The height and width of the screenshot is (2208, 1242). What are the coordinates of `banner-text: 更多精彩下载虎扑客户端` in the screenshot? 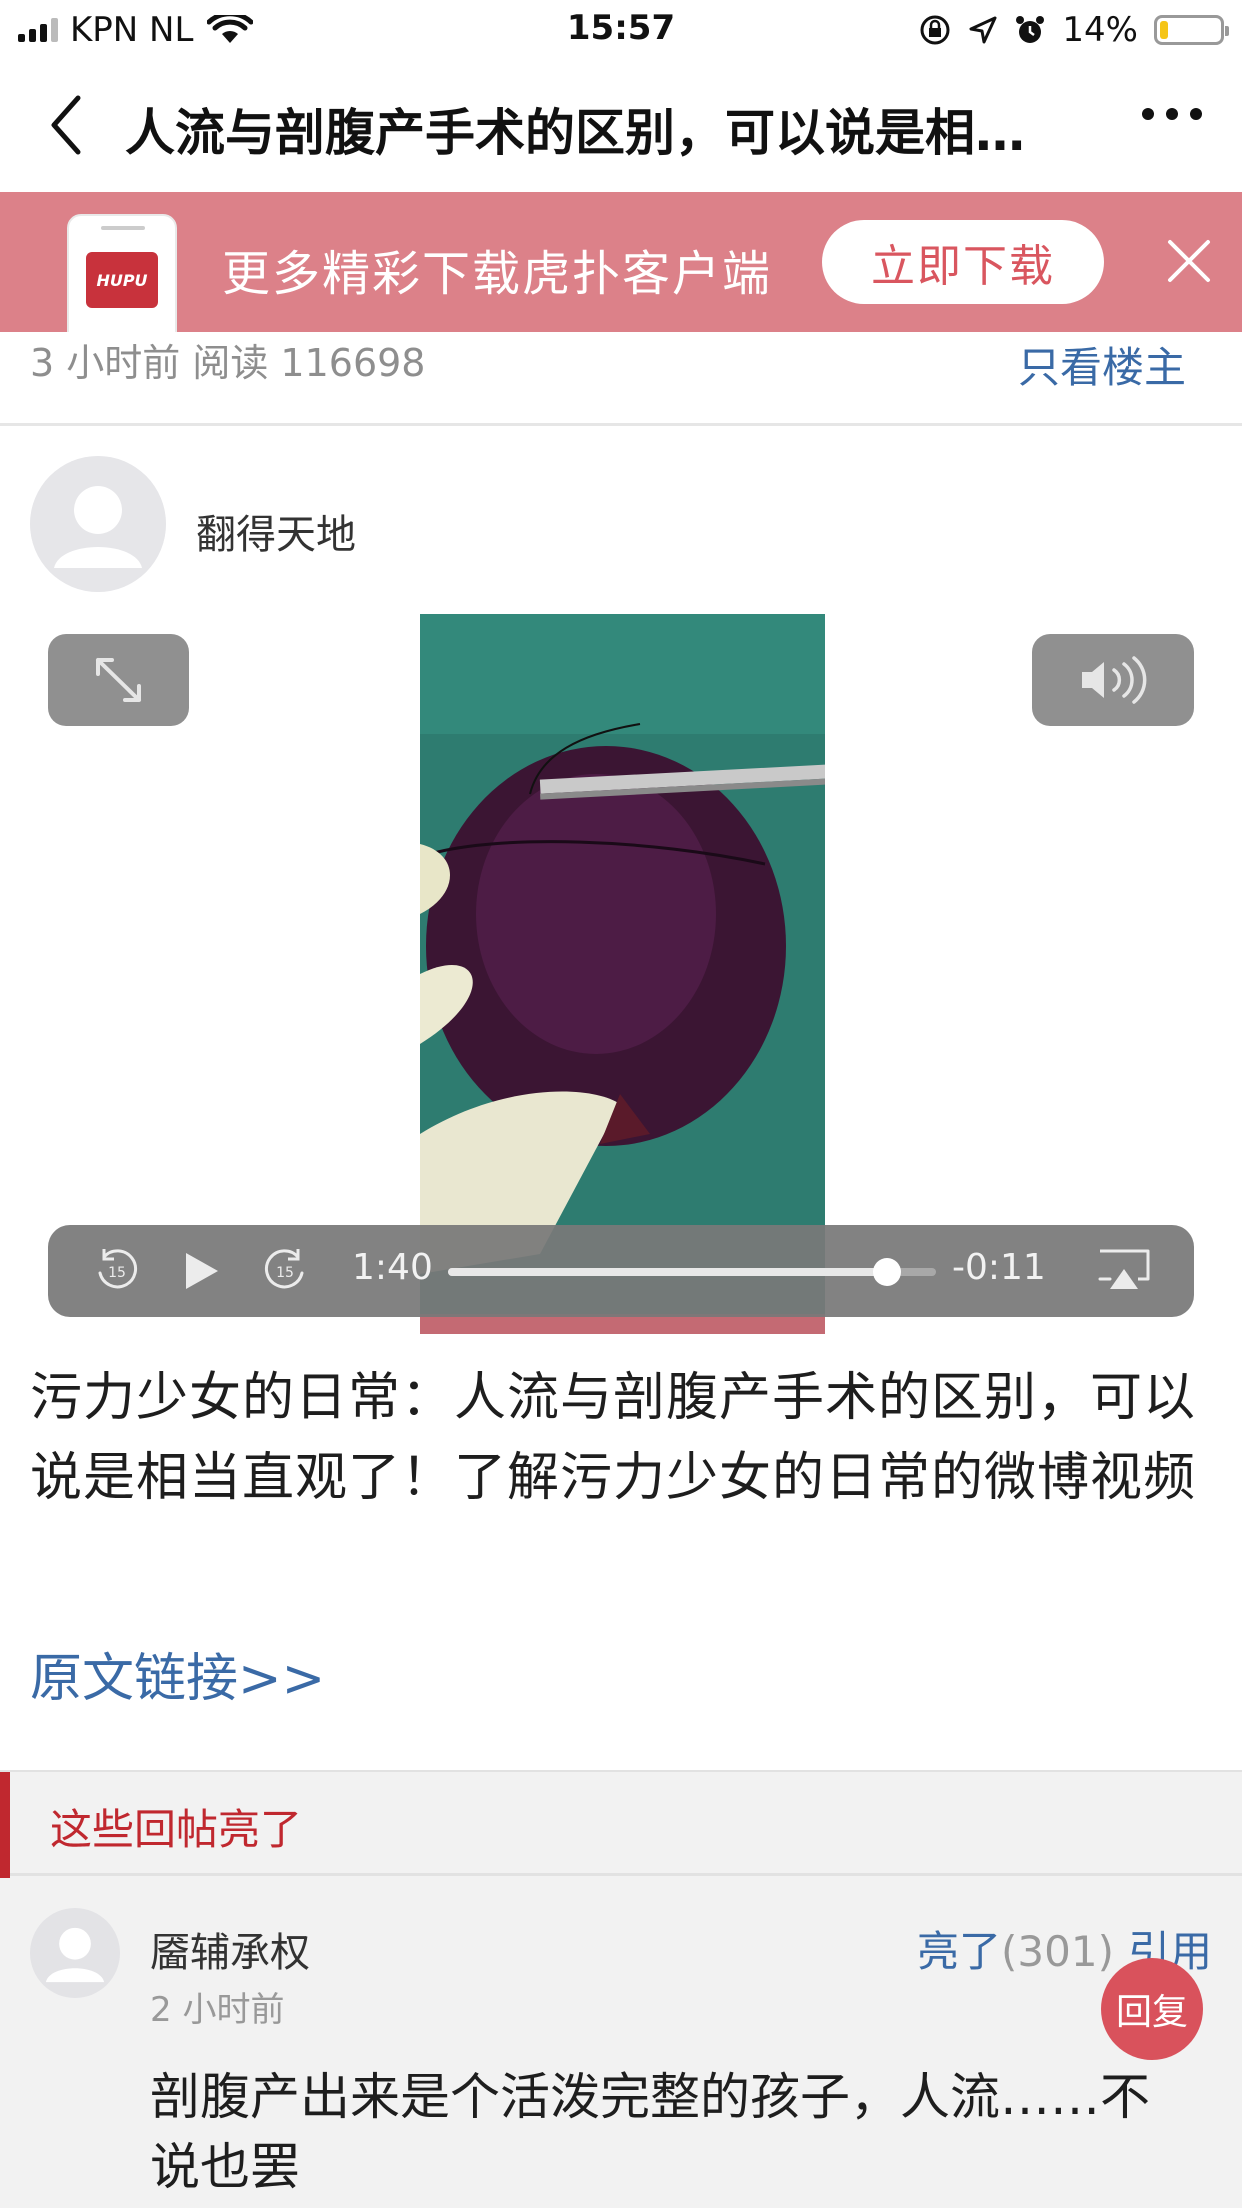 It's located at (497, 274).